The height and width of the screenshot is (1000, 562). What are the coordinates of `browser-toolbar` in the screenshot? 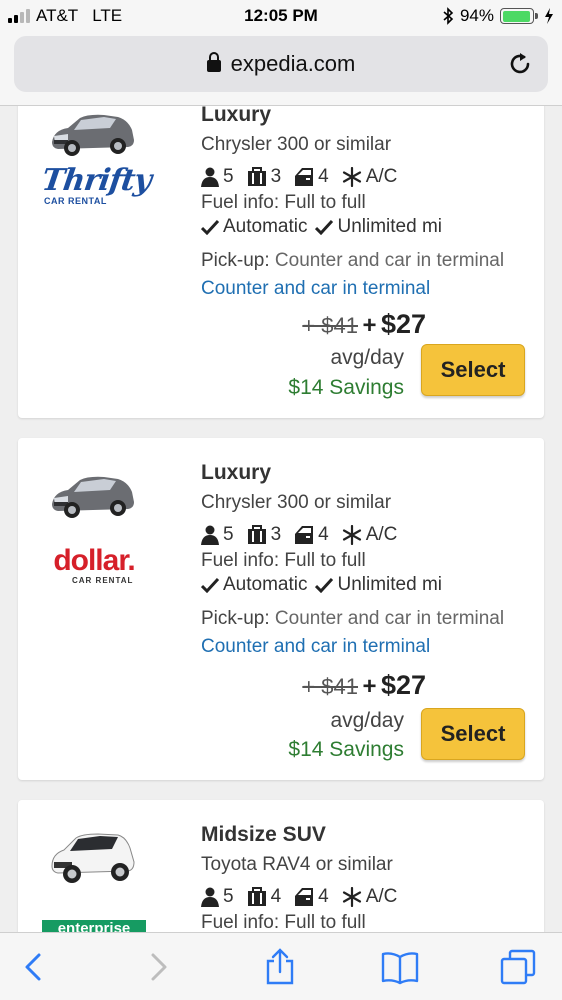 It's located at (281, 966).